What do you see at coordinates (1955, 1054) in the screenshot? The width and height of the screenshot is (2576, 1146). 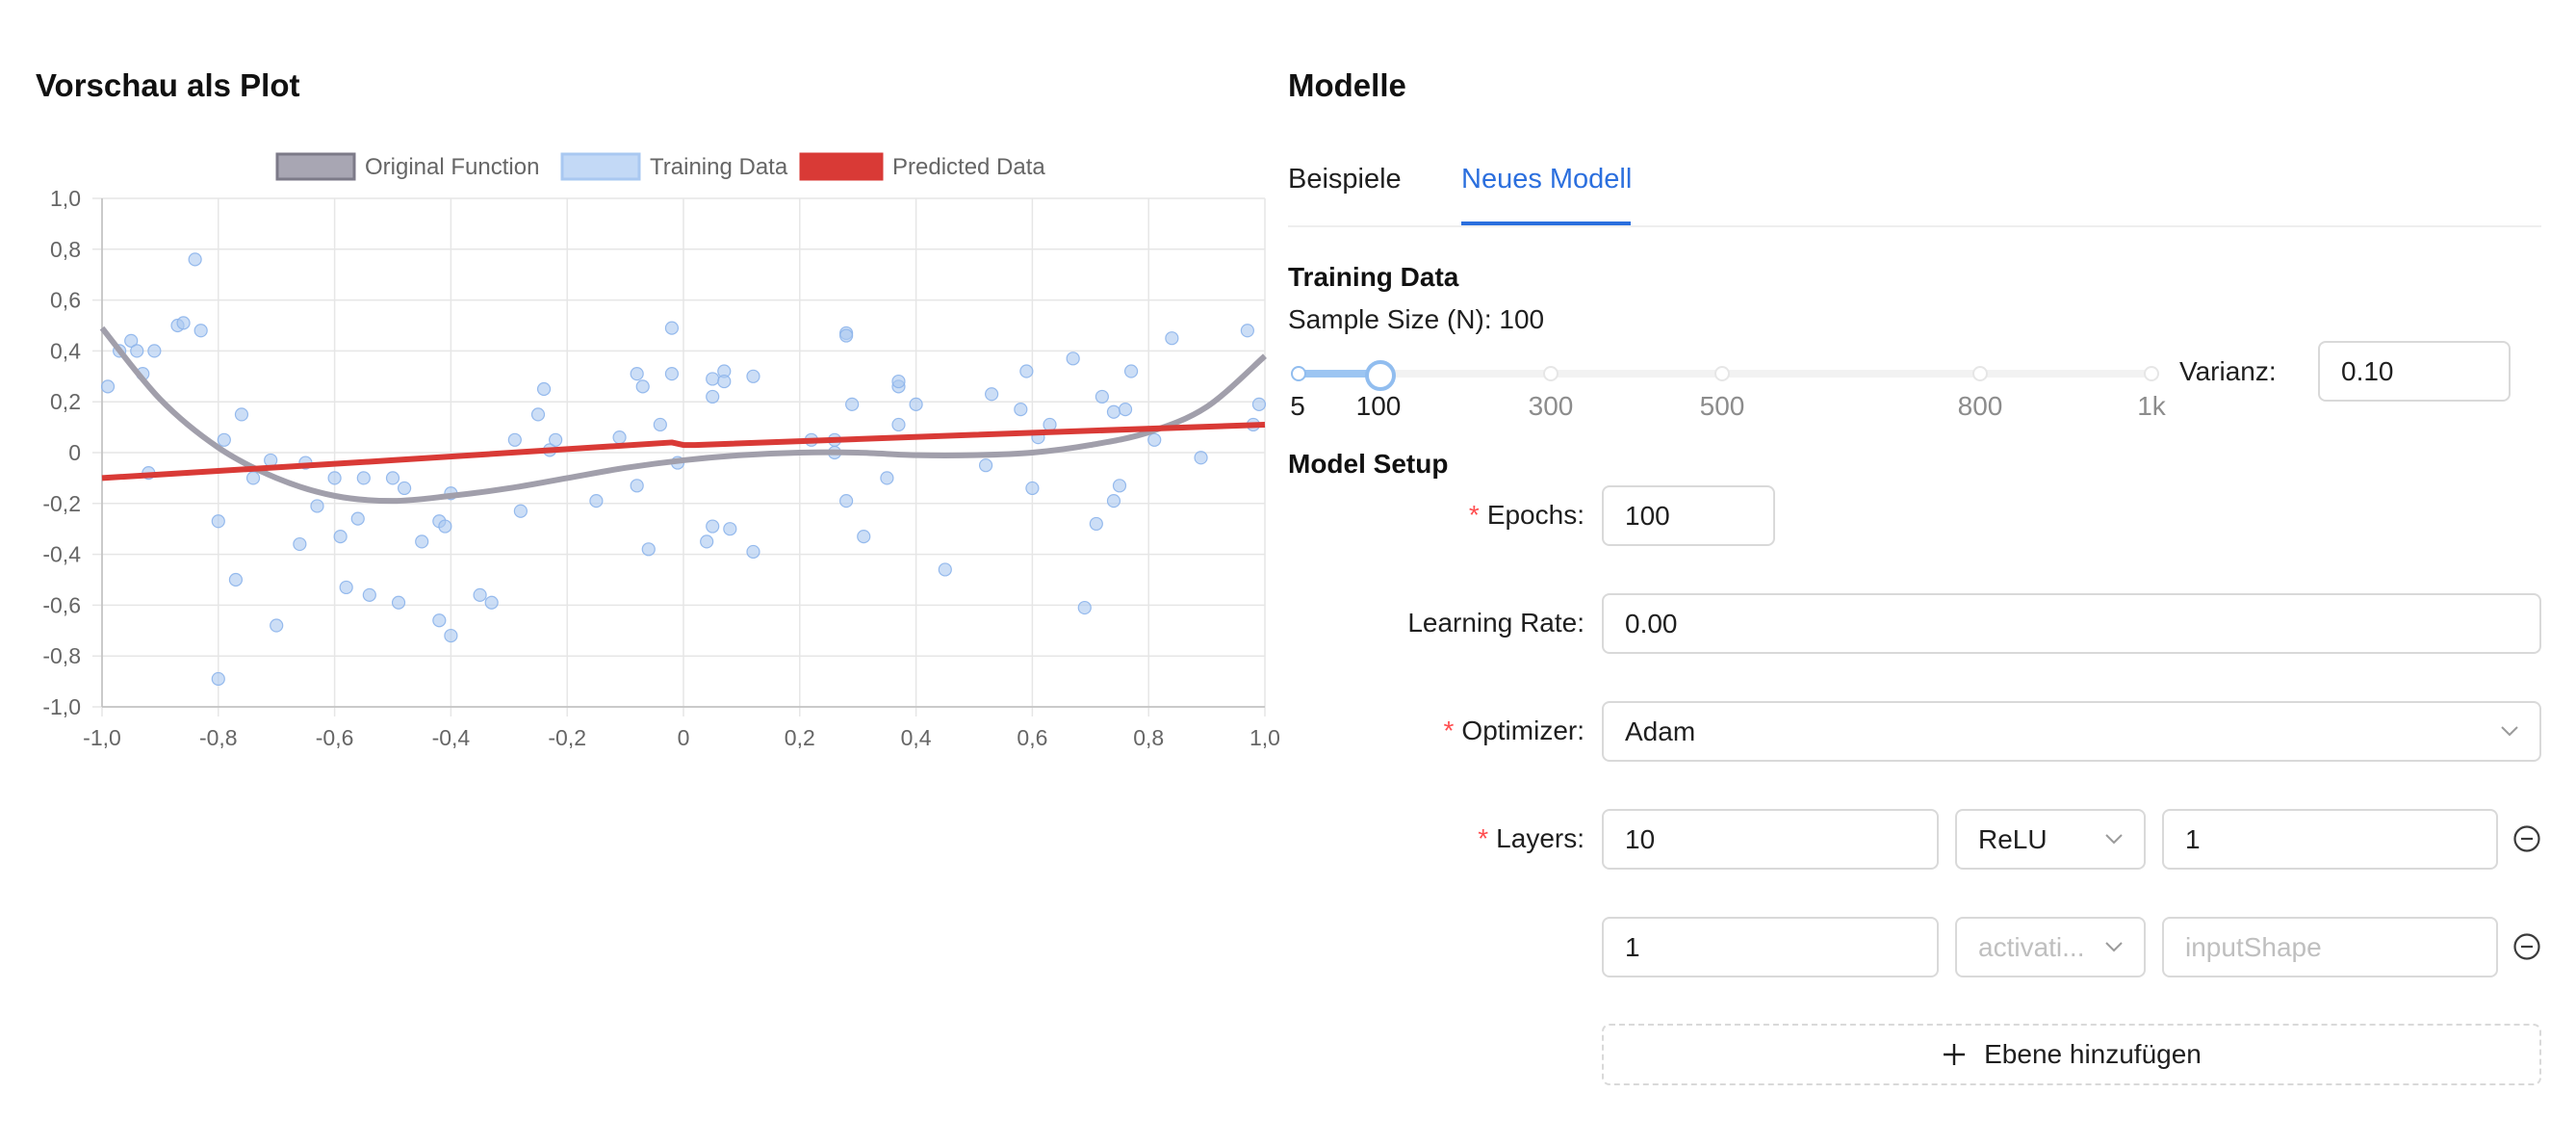 I see `plus-icon` at bounding box center [1955, 1054].